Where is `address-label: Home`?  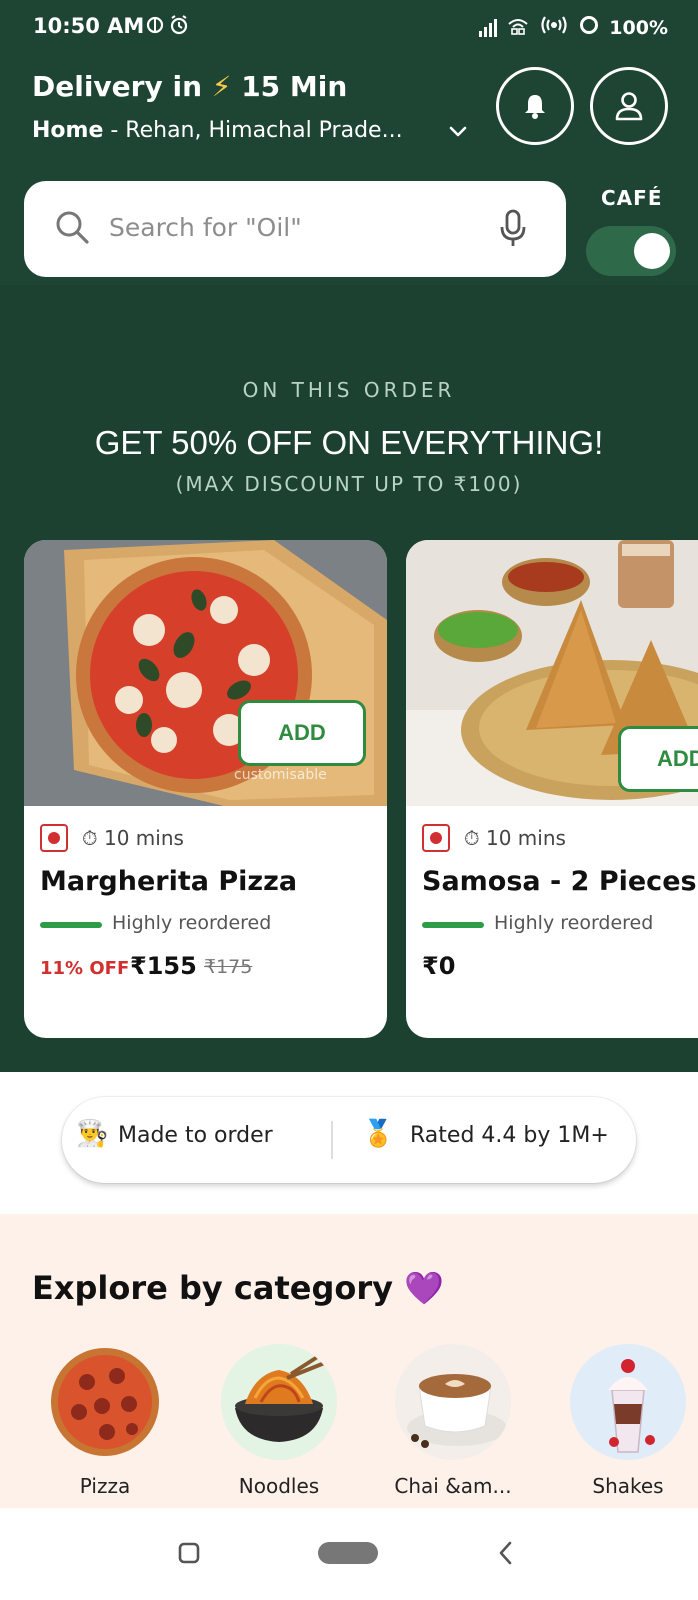 address-label: Home is located at coordinates (68, 130).